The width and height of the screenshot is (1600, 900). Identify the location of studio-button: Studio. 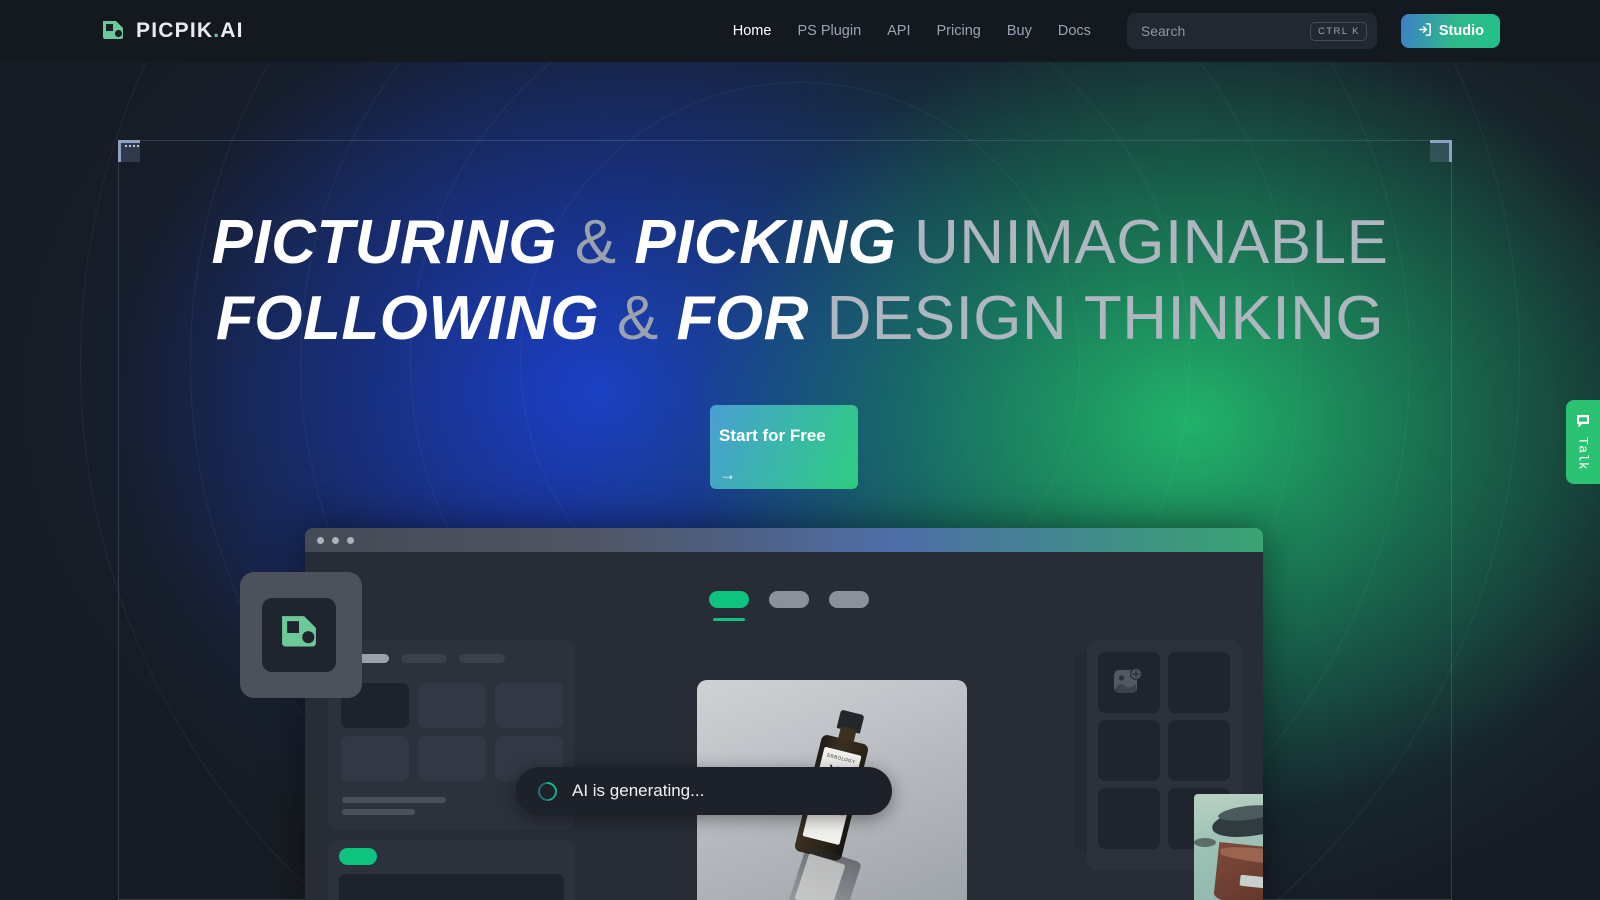
(1450, 31).